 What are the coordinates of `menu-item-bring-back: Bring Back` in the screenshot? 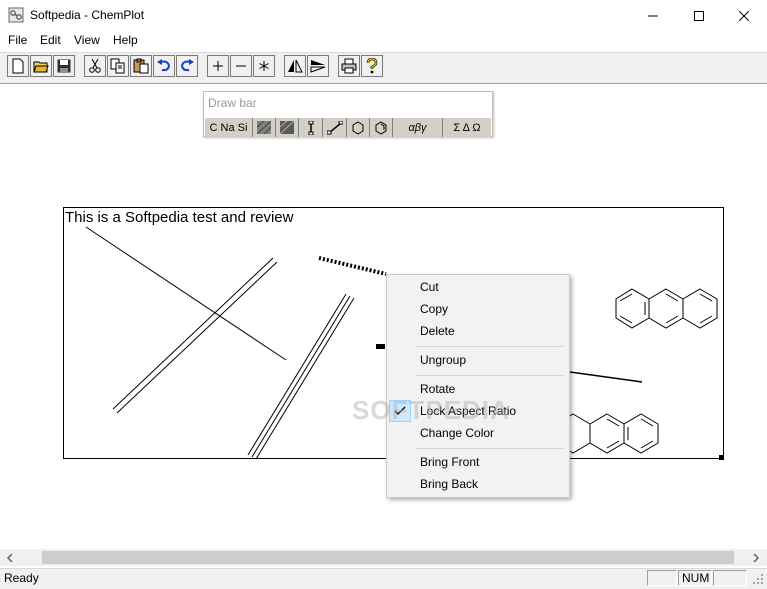 It's located at (449, 484).